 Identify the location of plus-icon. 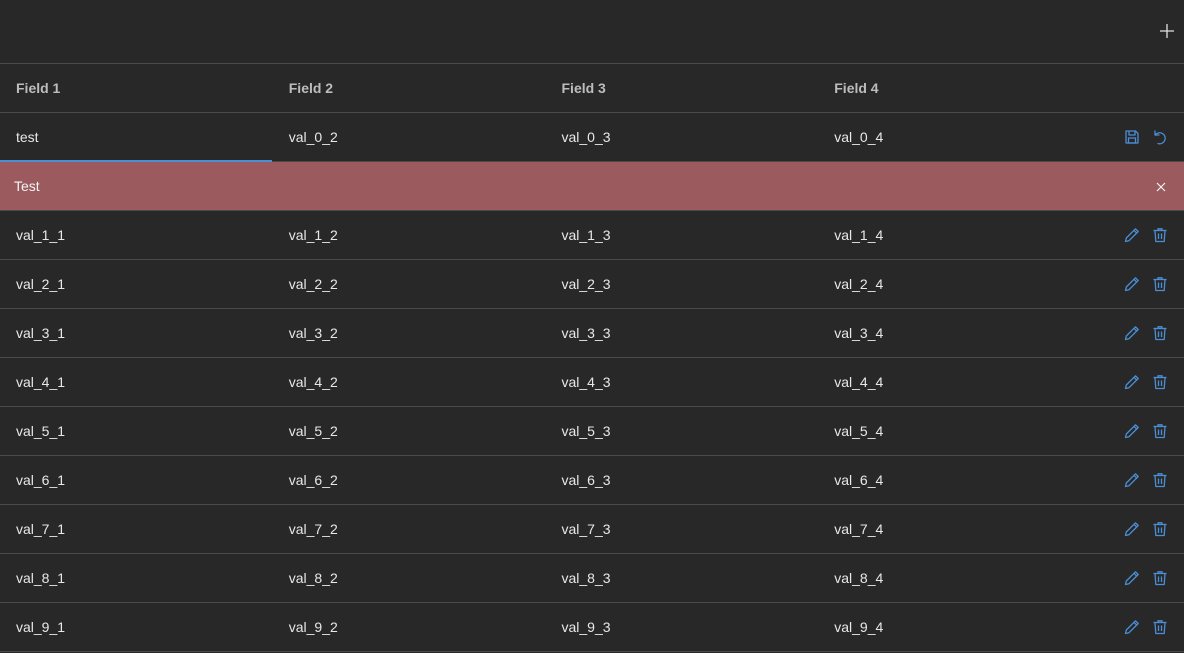
(1167, 31).